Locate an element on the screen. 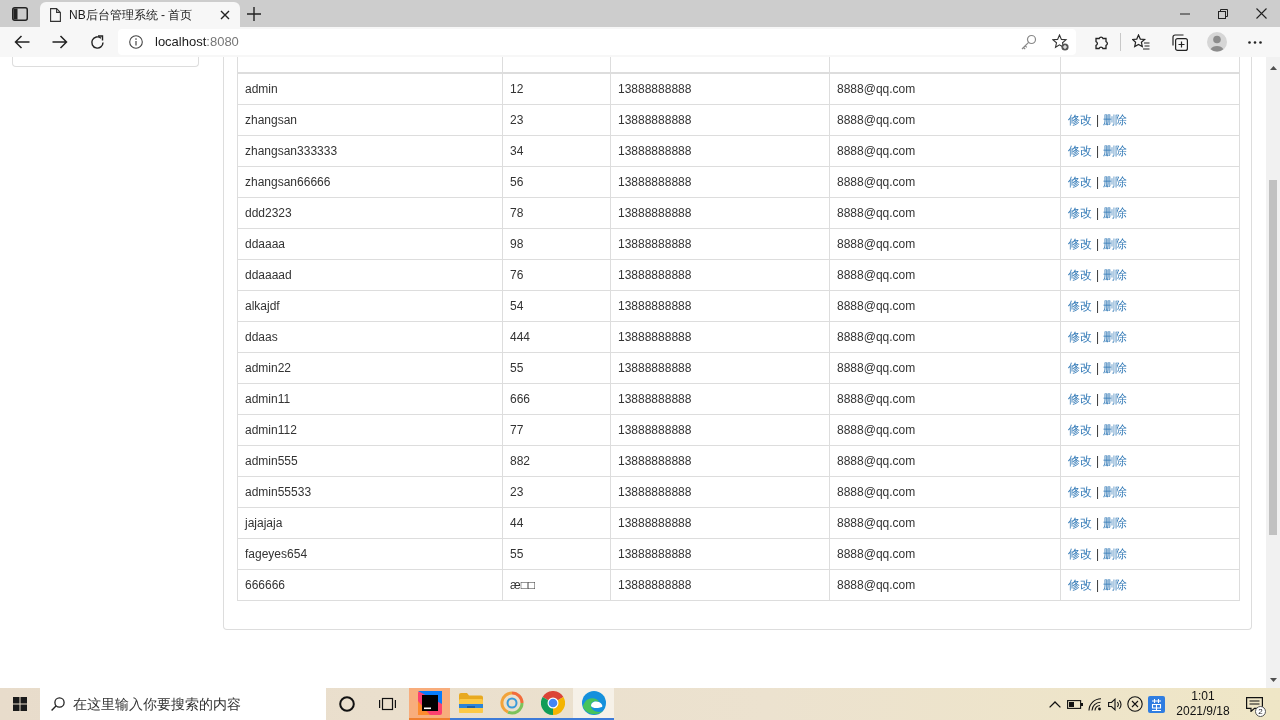 The image size is (1280, 720). clock-date: 2021/9/18 is located at coordinates (1203, 711).